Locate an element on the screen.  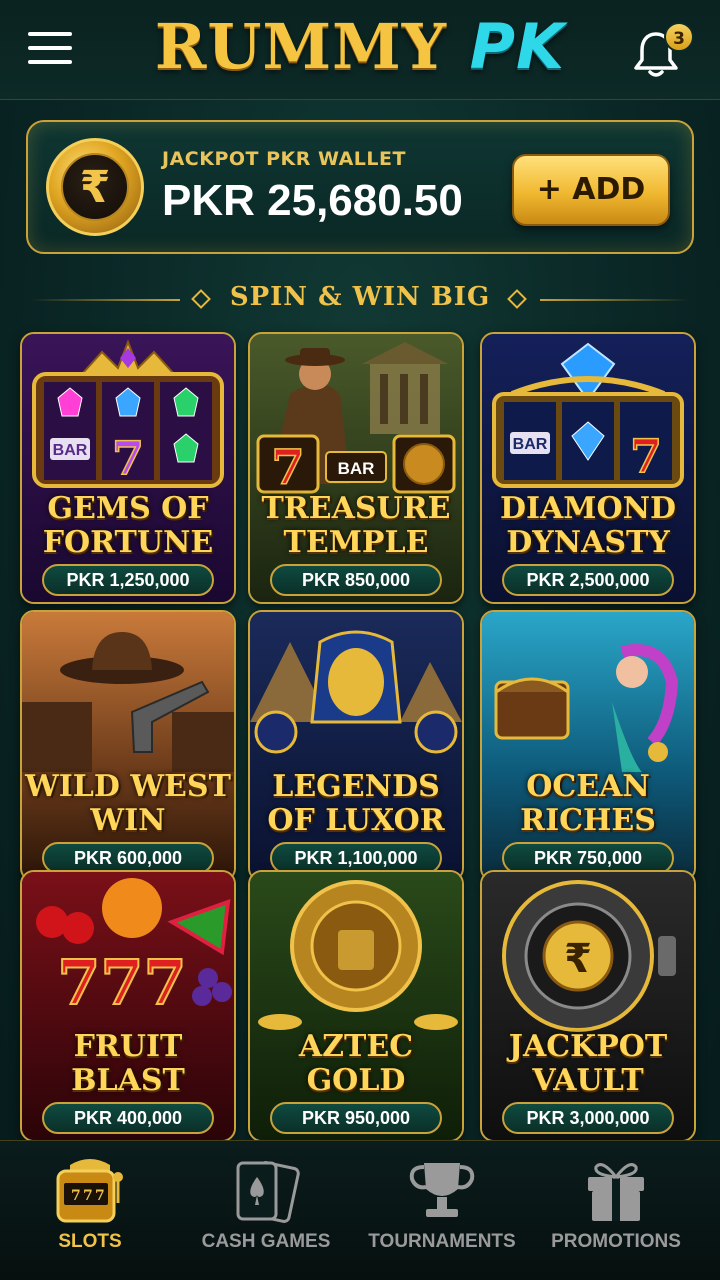
app-header: RUMMY PK 3 is located at coordinates (360, 50).